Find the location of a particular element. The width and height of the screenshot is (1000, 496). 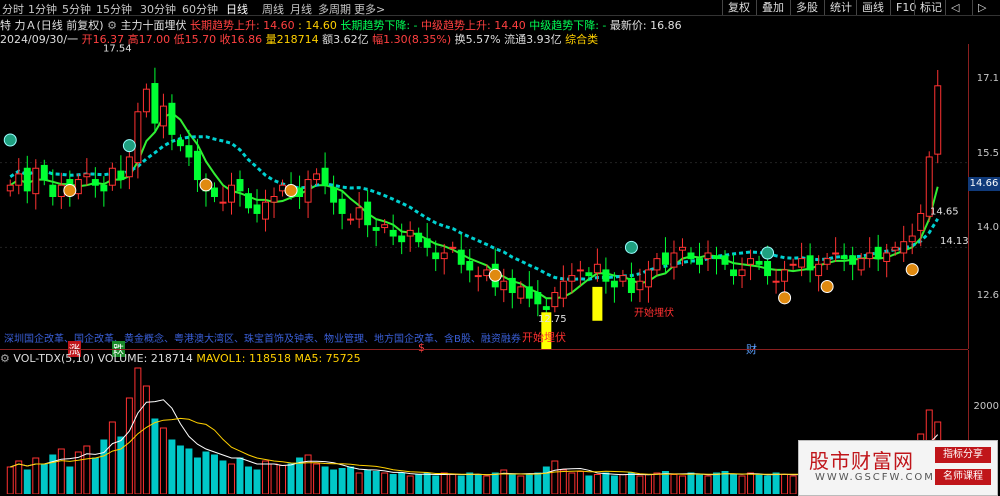

period-tab-3: 15分钟 is located at coordinates (114, 9).